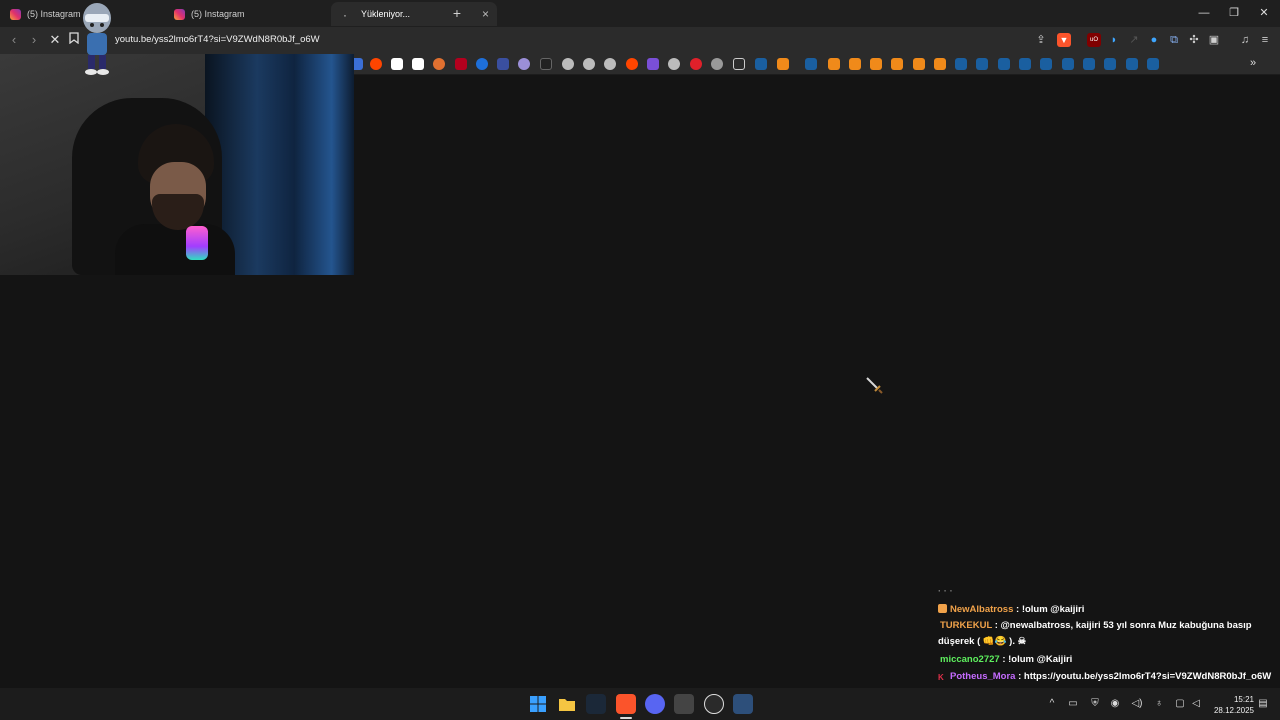 This screenshot has height=720, width=1280. What do you see at coordinates (55, 40) in the screenshot?
I see `stop-loading-button: ✕` at bounding box center [55, 40].